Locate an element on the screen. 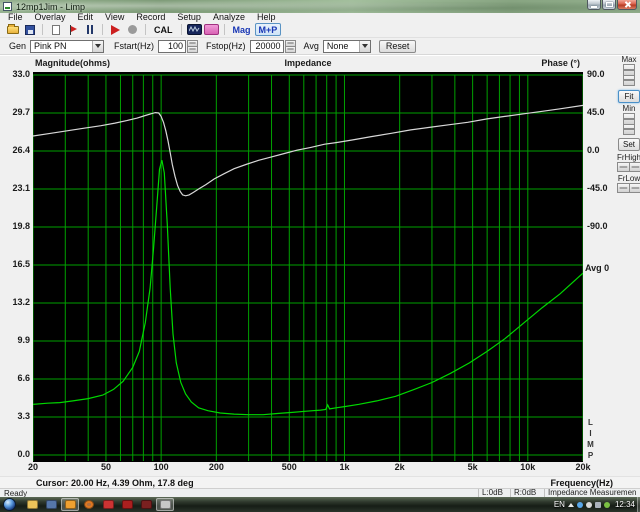  toolbar-separator is located at coordinates (181, 29).